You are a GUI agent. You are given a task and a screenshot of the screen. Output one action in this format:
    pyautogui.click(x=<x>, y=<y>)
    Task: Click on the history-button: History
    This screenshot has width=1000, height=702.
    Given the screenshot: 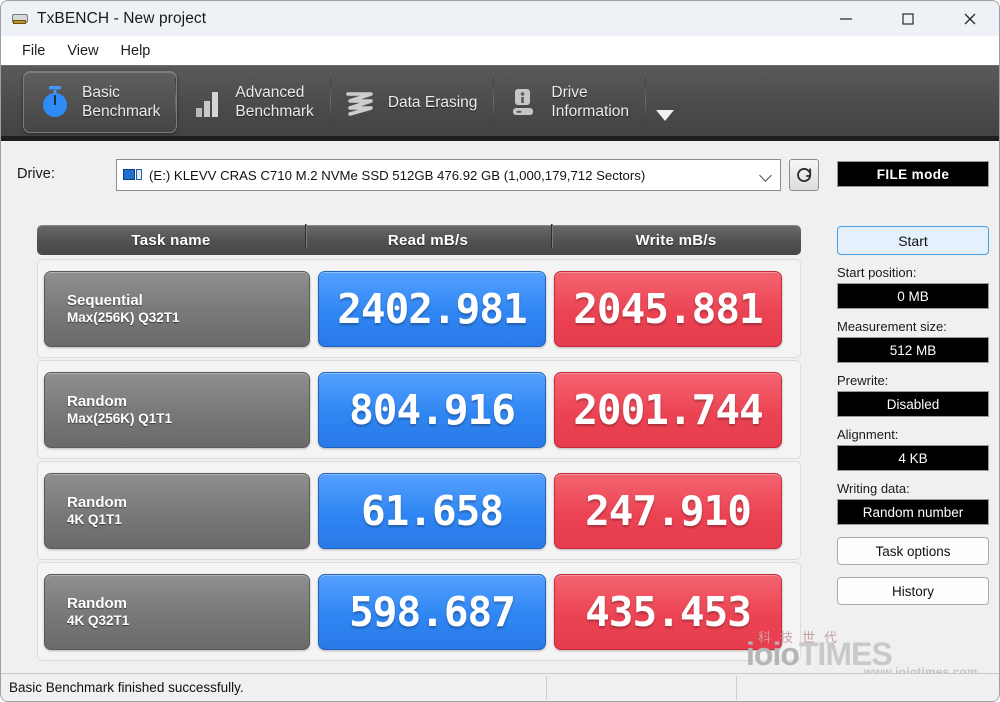 What is the action you would take?
    pyautogui.click(x=913, y=591)
    